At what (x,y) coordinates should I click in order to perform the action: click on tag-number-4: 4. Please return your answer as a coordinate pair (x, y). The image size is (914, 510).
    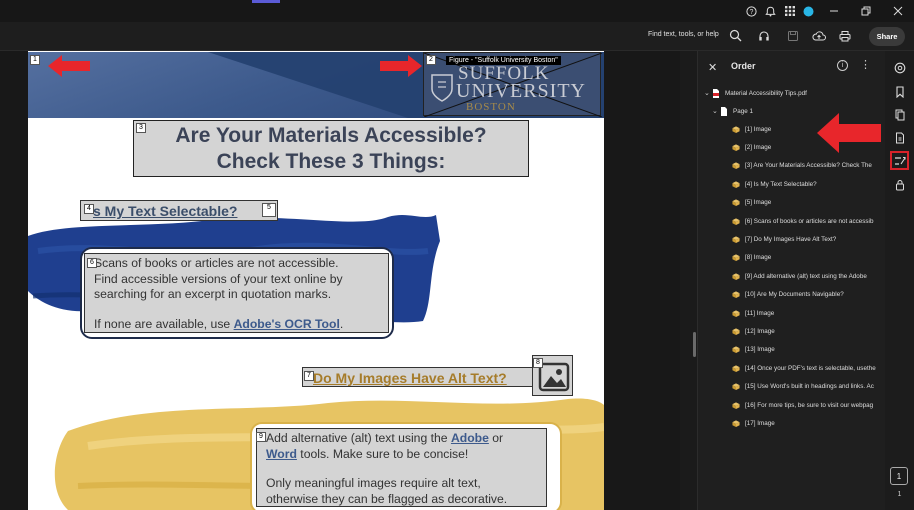
    Looking at the image, I should click on (89, 209).